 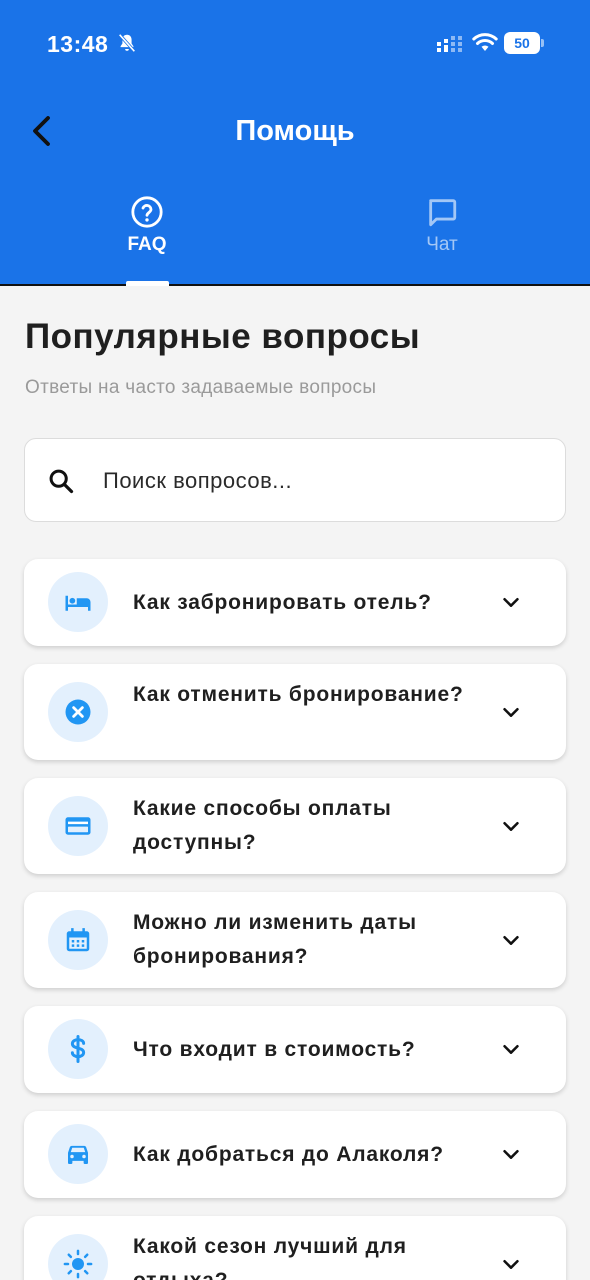 I want to click on faq-item-payment-methods: Какие способы оплаты доступны?, so click(x=295, y=826).